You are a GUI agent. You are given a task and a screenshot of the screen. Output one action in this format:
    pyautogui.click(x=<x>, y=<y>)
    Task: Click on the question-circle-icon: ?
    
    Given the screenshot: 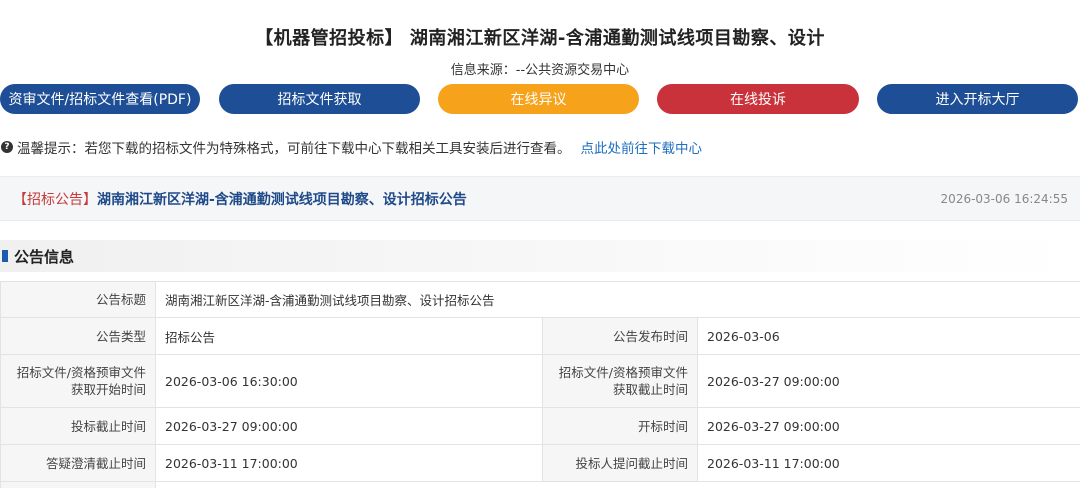 What is the action you would take?
    pyautogui.click(x=7, y=147)
    